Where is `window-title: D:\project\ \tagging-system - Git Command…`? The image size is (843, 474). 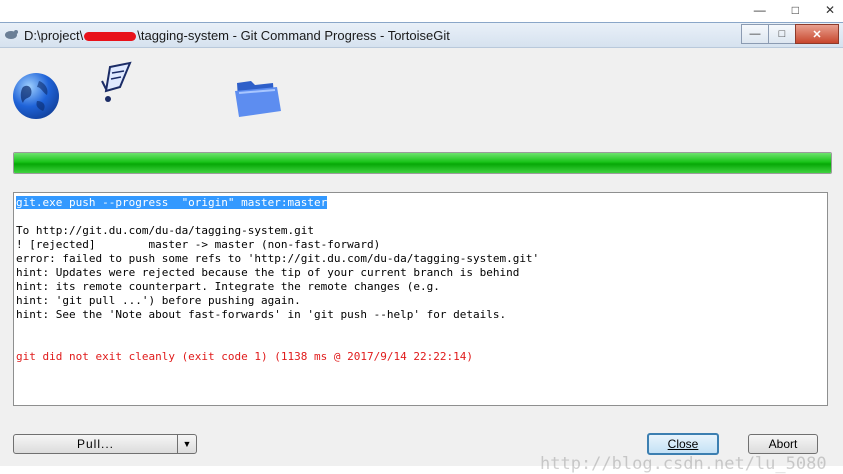 window-title: D:\project\ \tagging-system - Git Command… is located at coordinates (237, 35).